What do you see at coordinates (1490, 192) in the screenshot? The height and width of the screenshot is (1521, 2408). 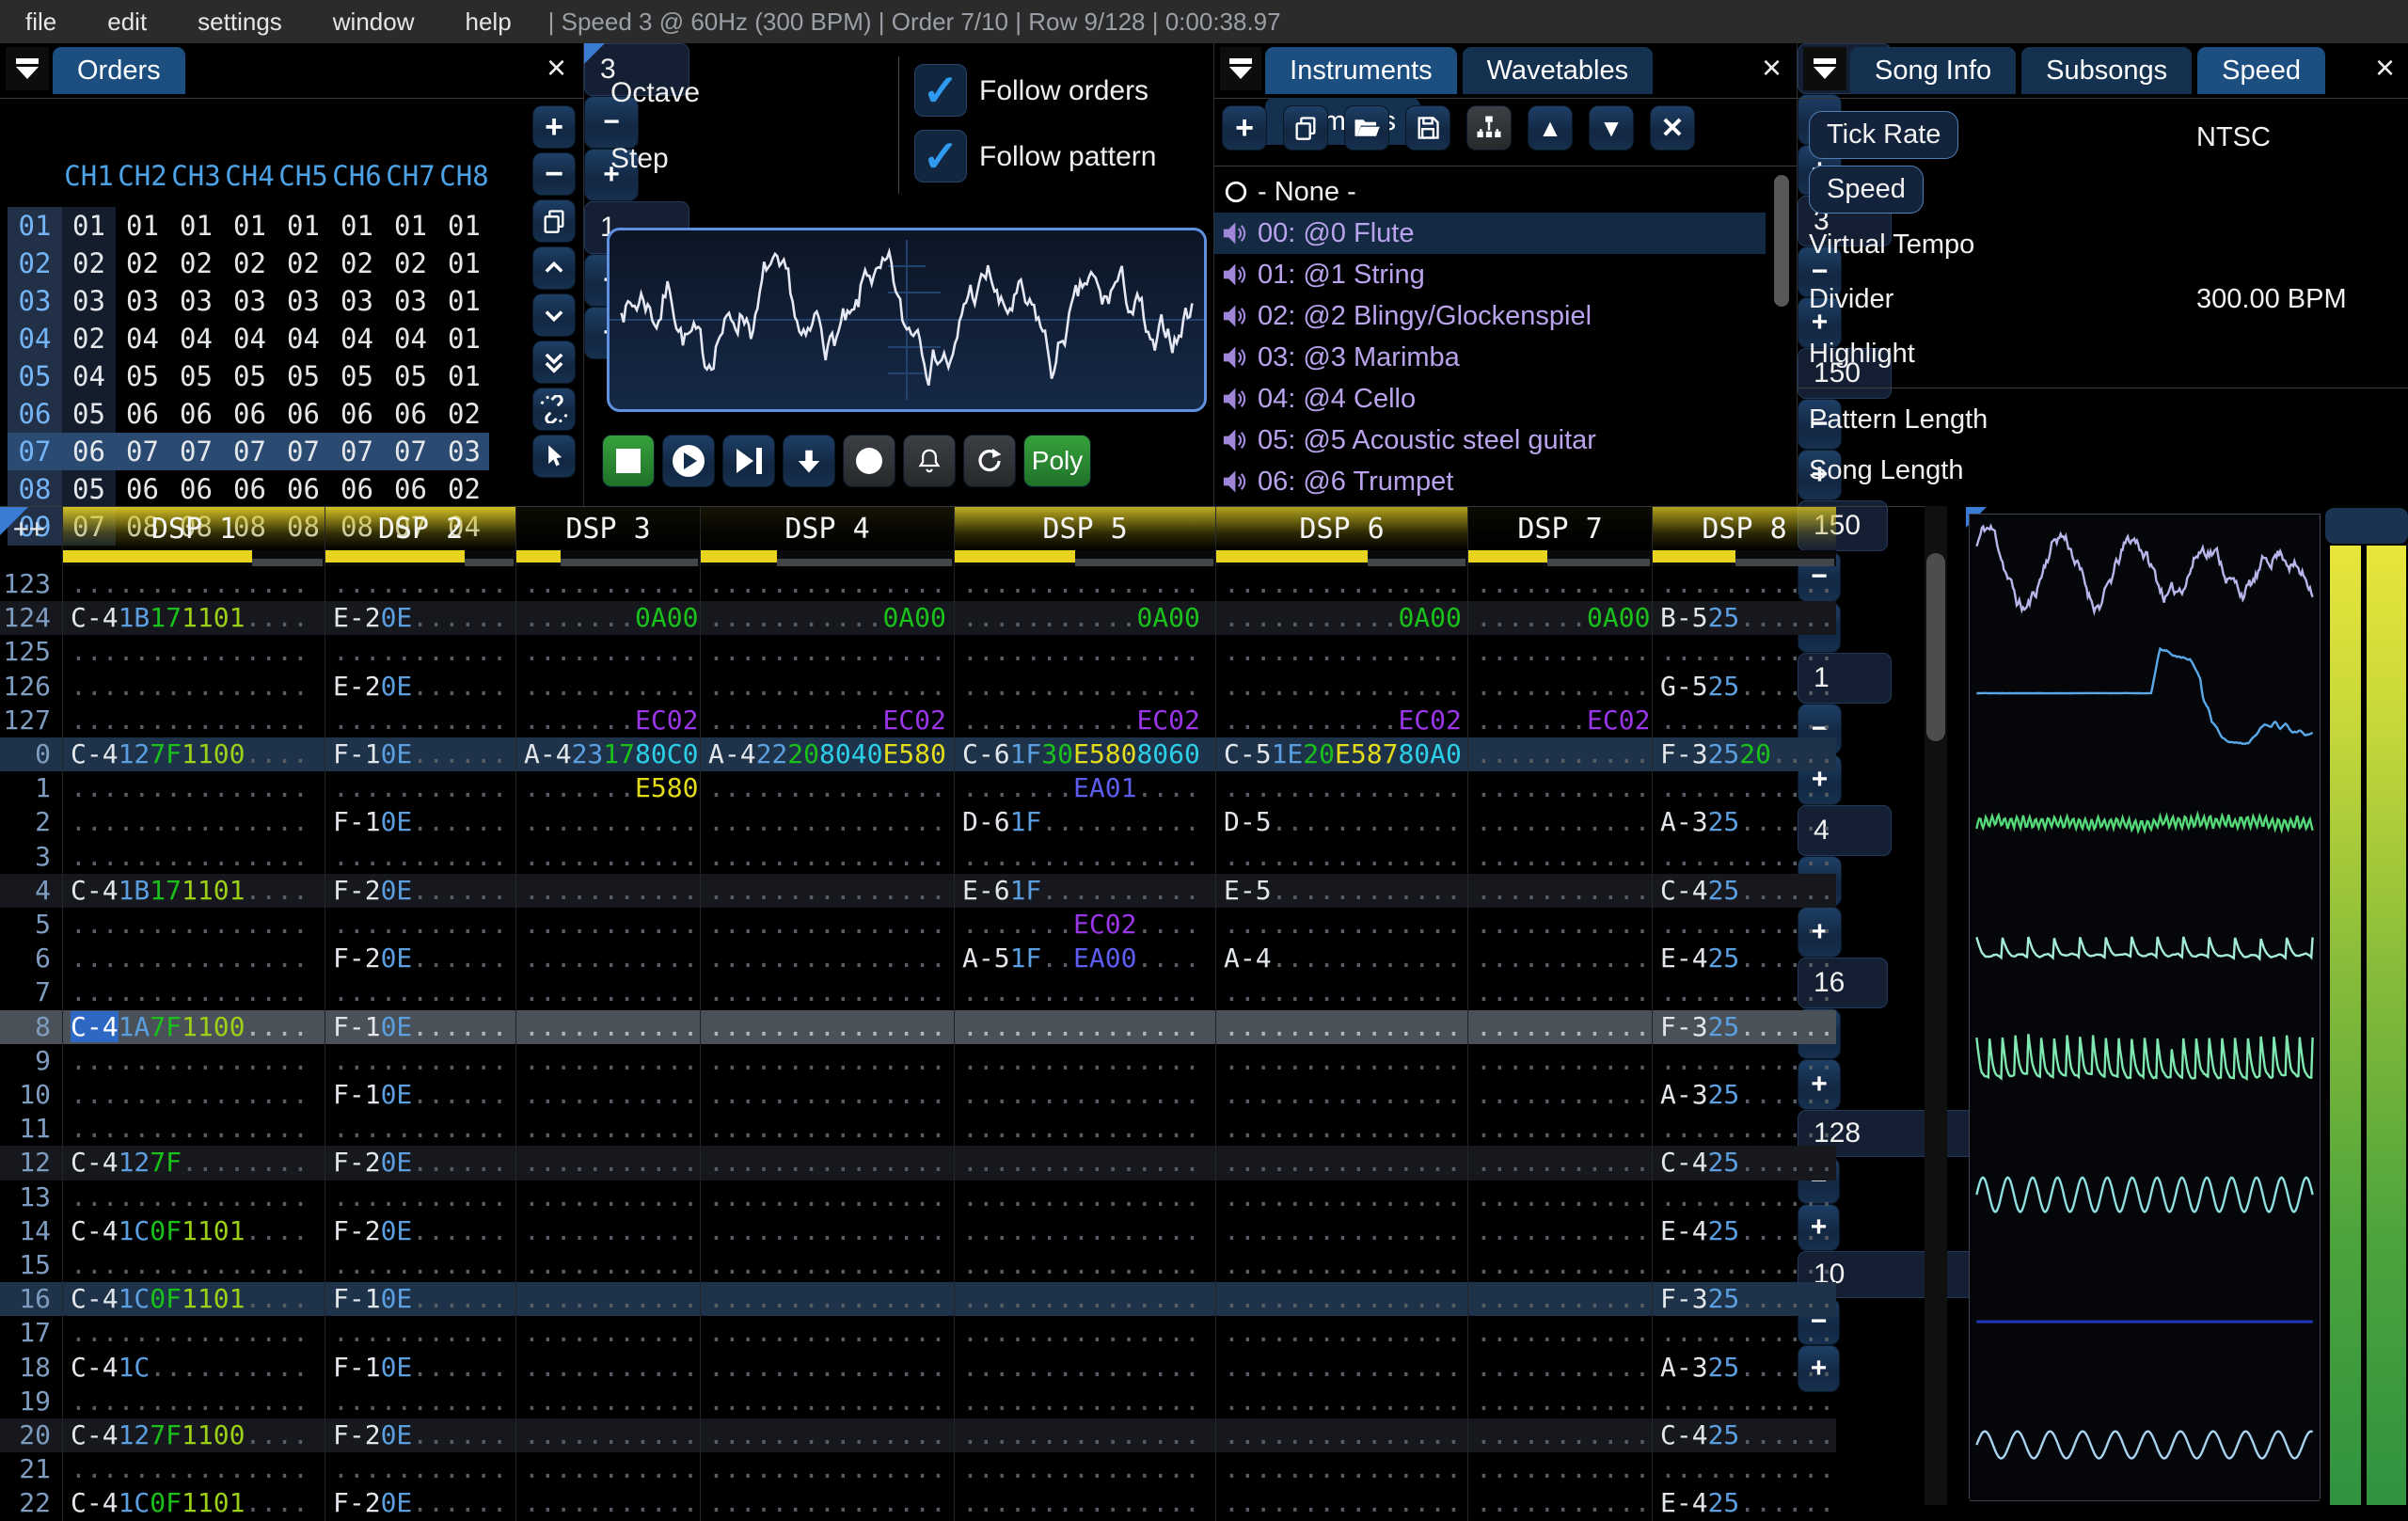 I see `instrument-item-none: - None -` at bounding box center [1490, 192].